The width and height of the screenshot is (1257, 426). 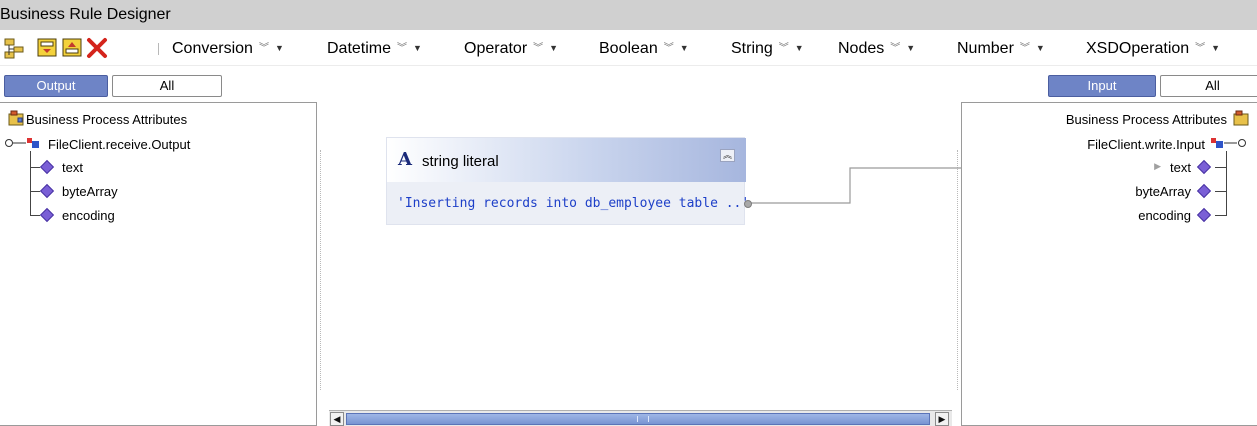 I want to click on grip-icon, so click(x=643, y=419).